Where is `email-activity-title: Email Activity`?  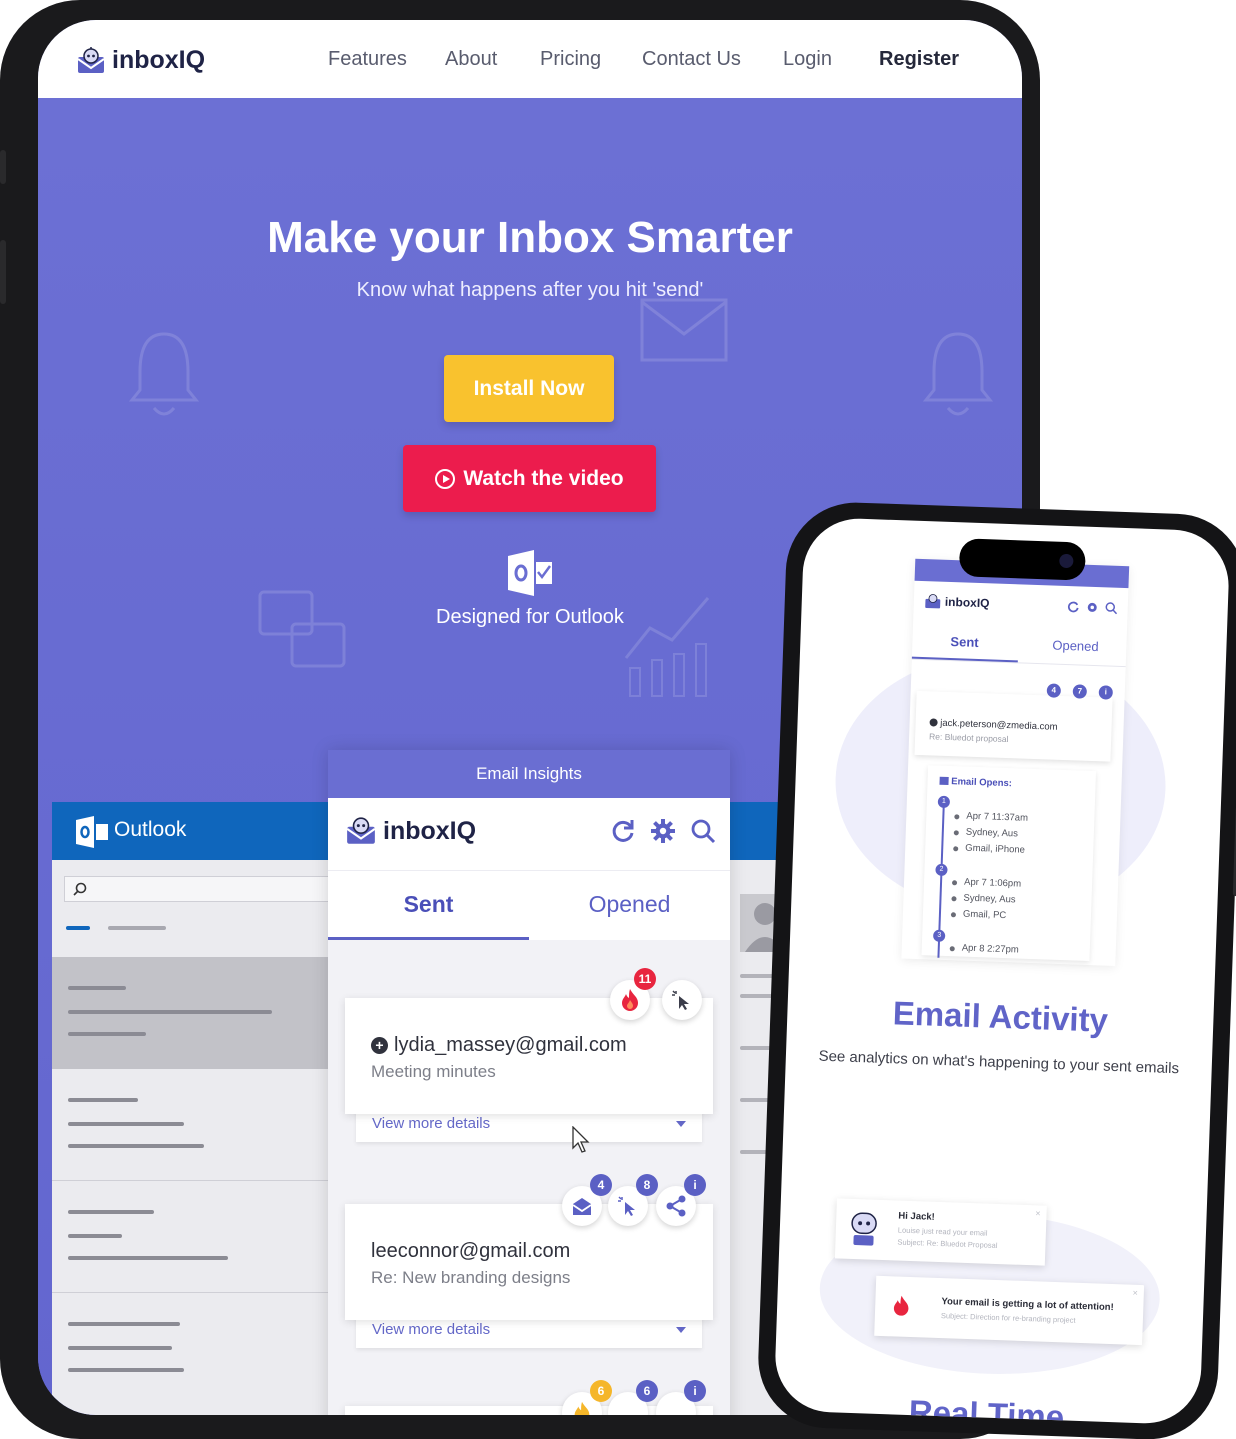
email-activity-title: Email Activity is located at coordinates (1000, 1016).